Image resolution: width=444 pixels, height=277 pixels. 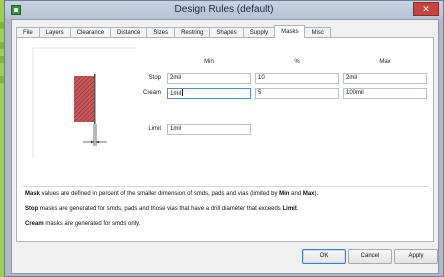 I want to click on title-bar: Design Rules (default) ✕, so click(x=224, y=10).